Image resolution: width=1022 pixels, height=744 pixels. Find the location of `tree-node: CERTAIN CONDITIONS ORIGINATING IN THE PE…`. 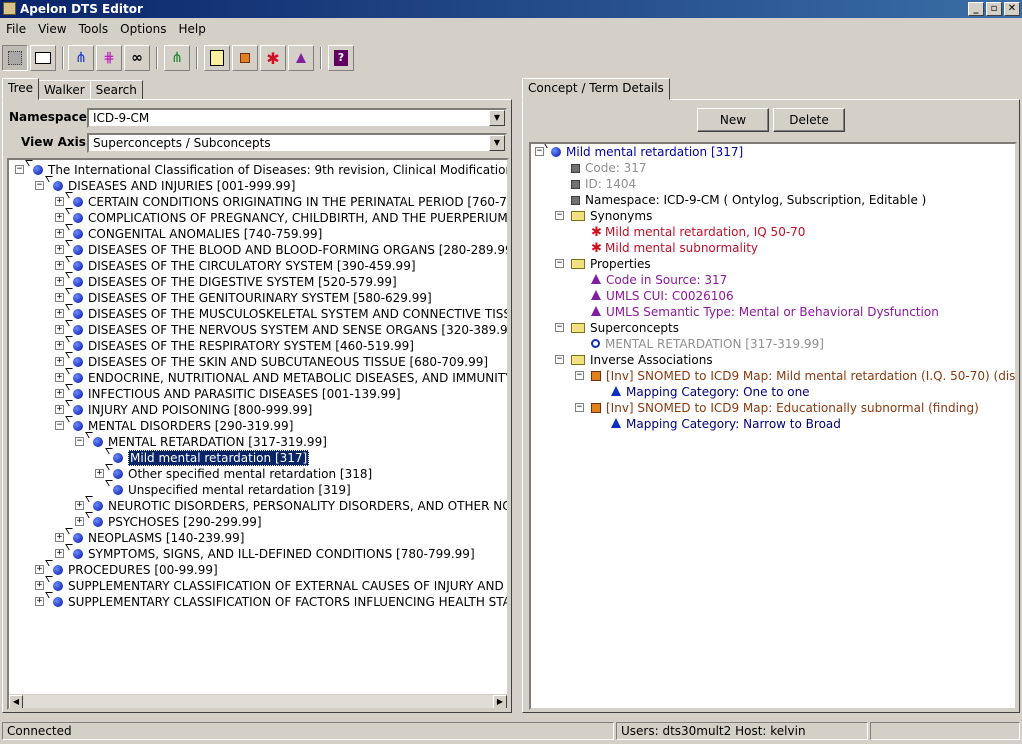

tree-node: CERTAIN CONDITIONS ORIGINATING IN THE PE… is located at coordinates (290, 202).